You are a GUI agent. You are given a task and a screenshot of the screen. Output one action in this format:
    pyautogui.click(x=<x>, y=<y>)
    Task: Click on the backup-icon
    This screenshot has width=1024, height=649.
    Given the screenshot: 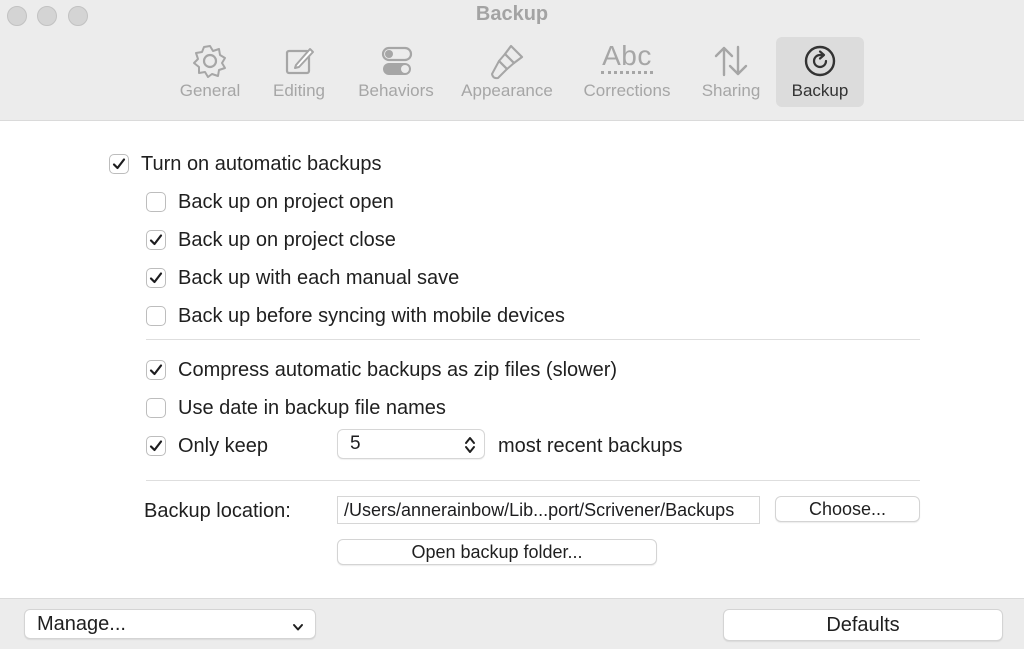 What is the action you would take?
    pyautogui.click(x=820, y=61)
    